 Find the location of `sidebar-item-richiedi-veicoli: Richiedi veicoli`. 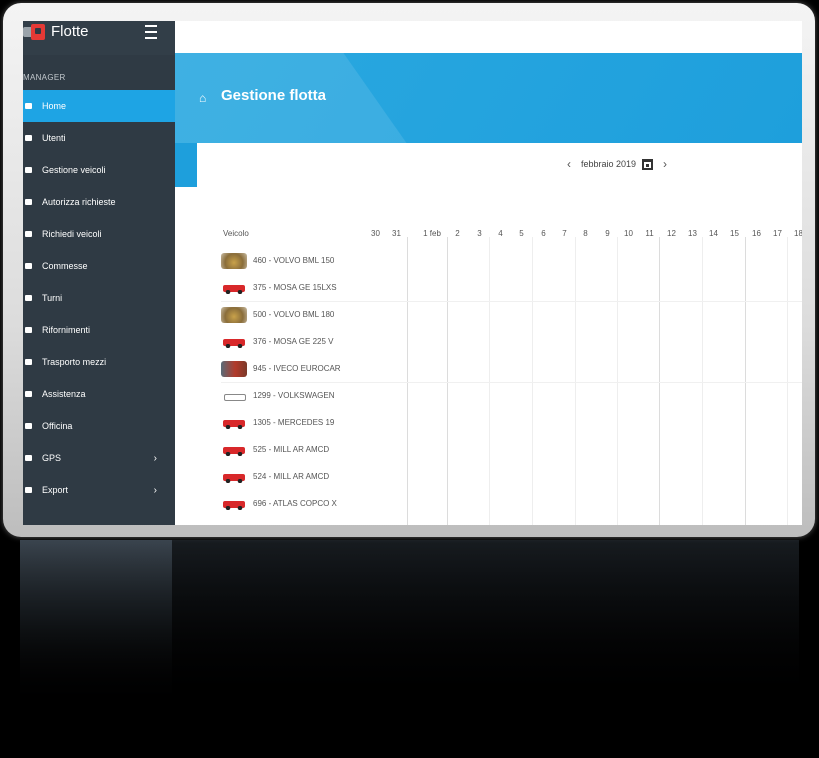

sidebar-item-richiedi-veicoli: Richiedi veicoli is located at coordinates (99, 234).